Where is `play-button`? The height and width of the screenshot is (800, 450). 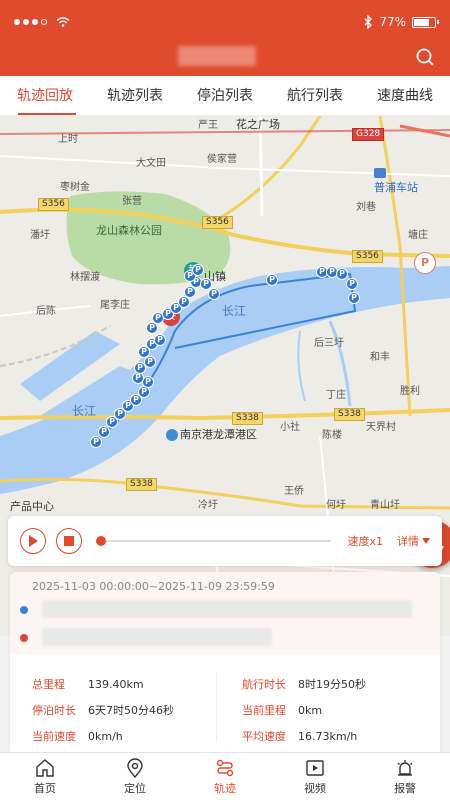
play-button is located at coordinates (33, 541).